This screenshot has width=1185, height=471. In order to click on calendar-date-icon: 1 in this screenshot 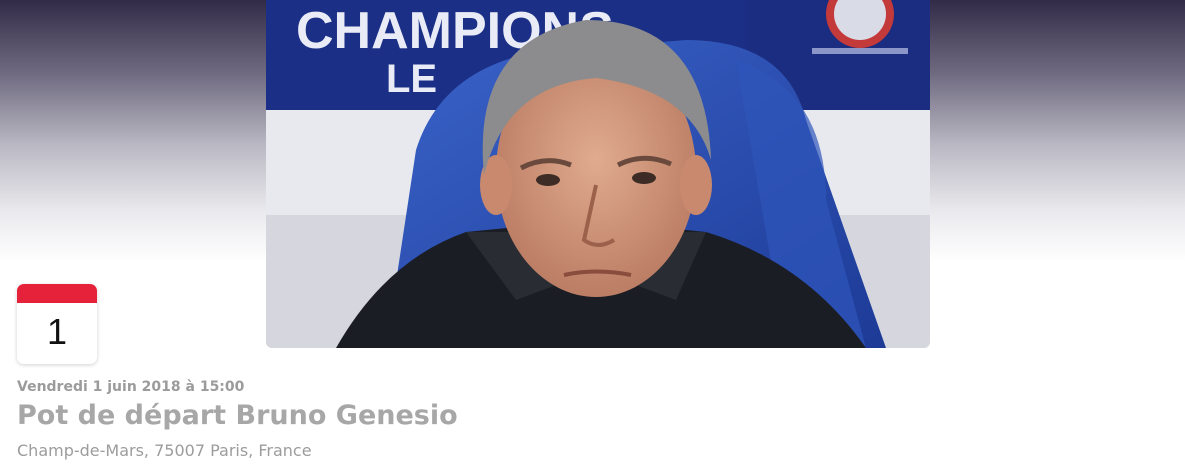, I will do `click(57, 324)`.